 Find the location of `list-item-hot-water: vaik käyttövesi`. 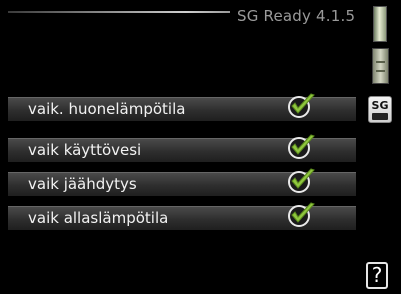

list-item-hot-water: vaik käyttövesi is located at coordinates (182, 148).